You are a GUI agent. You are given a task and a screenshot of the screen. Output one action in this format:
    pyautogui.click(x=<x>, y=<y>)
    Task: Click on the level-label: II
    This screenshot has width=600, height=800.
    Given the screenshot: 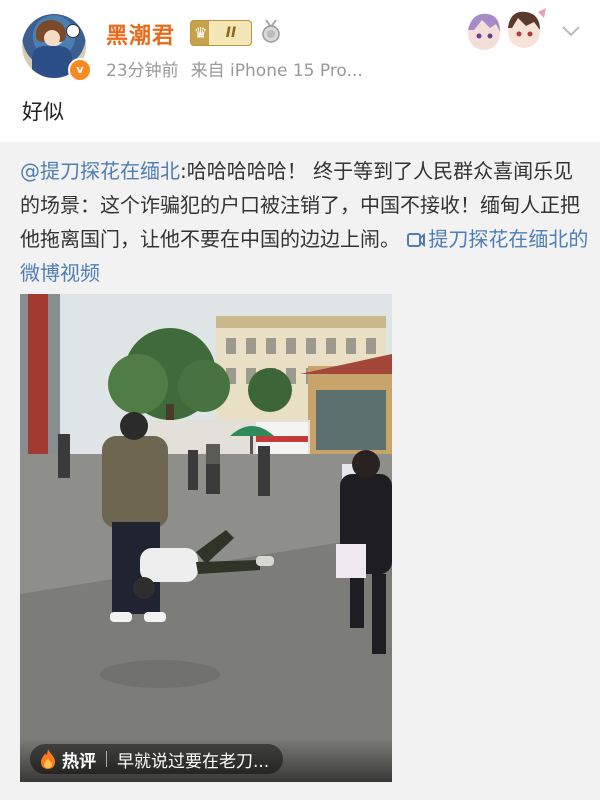 What is the action you would take?
    pyautogui.click(x=231, y=33)
    